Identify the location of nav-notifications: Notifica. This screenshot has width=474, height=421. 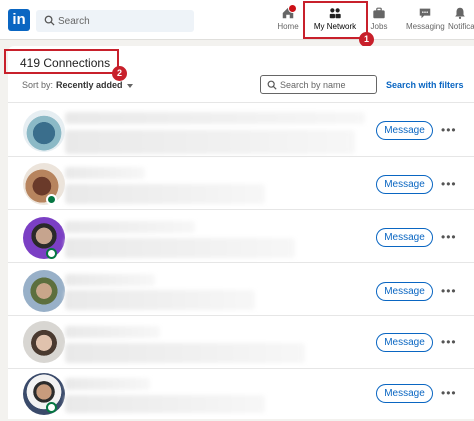
(461, 18).